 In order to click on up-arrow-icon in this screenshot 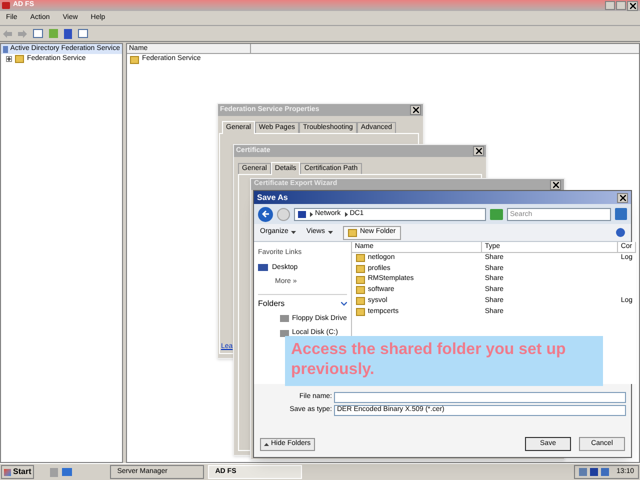, I will do `click(266, 444)`.